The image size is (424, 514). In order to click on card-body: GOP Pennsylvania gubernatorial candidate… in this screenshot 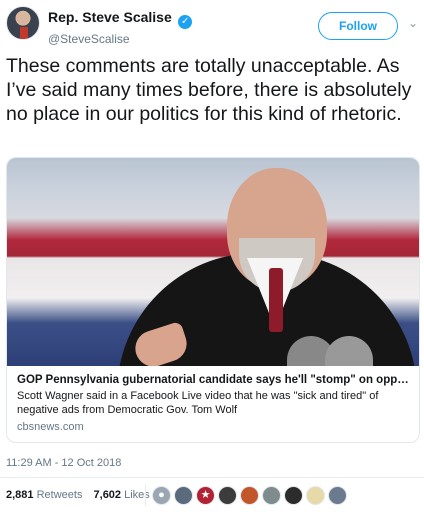, I will do `click(213, 399)`.